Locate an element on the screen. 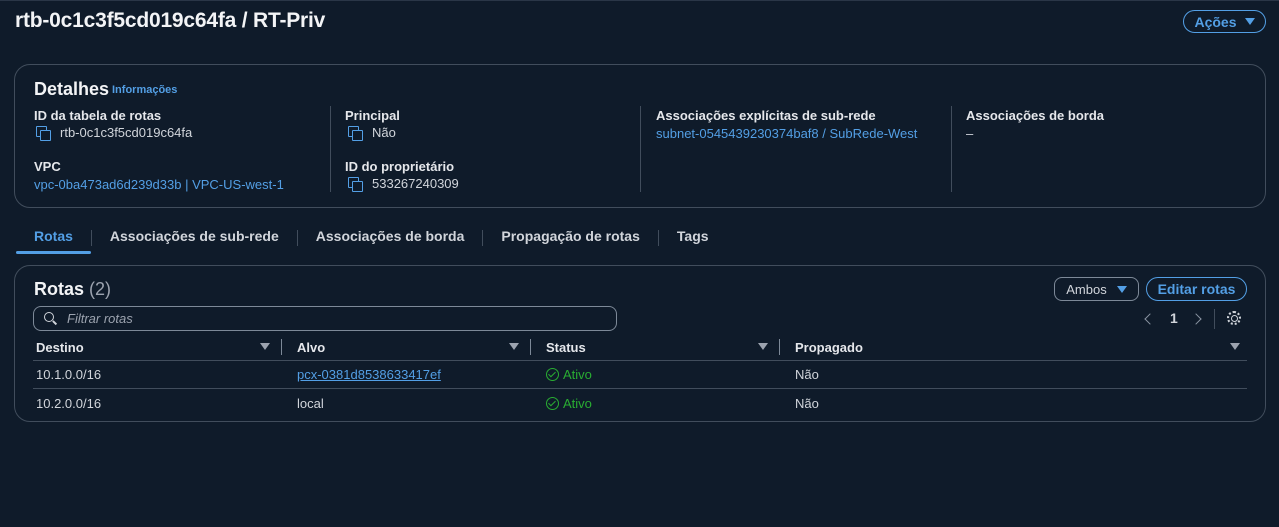  tab-tags: Tags is located at coordinates (693, 239).